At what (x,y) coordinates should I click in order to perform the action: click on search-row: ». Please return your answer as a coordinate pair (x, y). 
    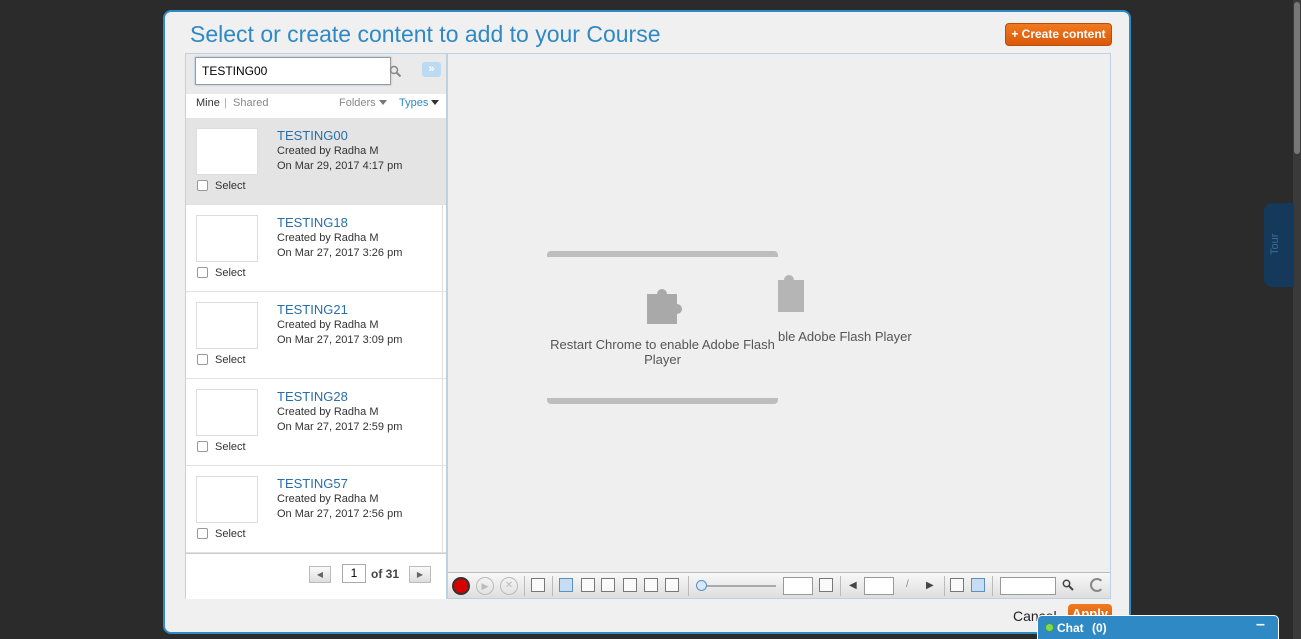
    Looking at the image, I should click on (316, 74).